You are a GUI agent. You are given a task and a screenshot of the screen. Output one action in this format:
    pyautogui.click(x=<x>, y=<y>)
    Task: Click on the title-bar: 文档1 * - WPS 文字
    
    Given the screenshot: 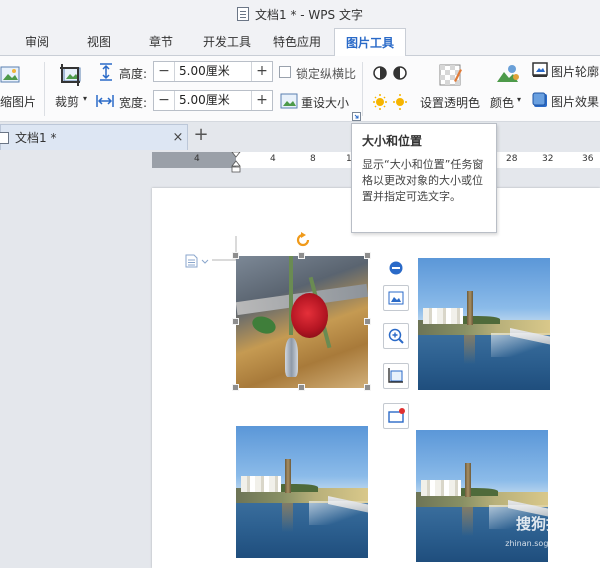 What is the action you would take?
    pyautogui.click(x=300, y=14)
    